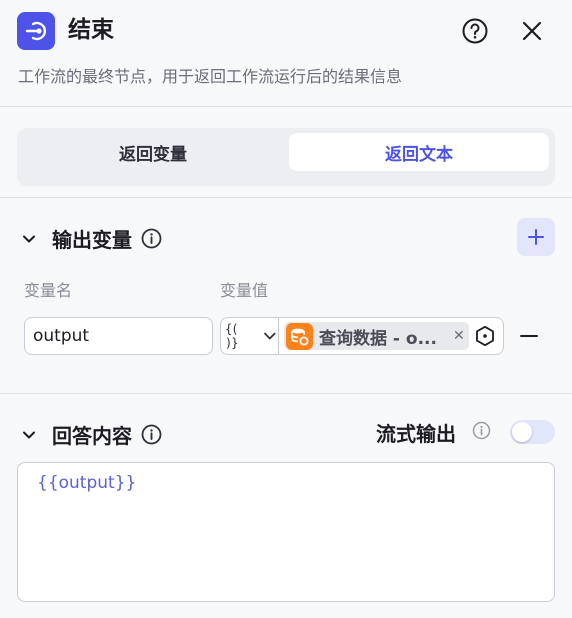 The height and width of the screenshot is (618, 572). I want to click on type-selector: {( )}, so click(250, 336).